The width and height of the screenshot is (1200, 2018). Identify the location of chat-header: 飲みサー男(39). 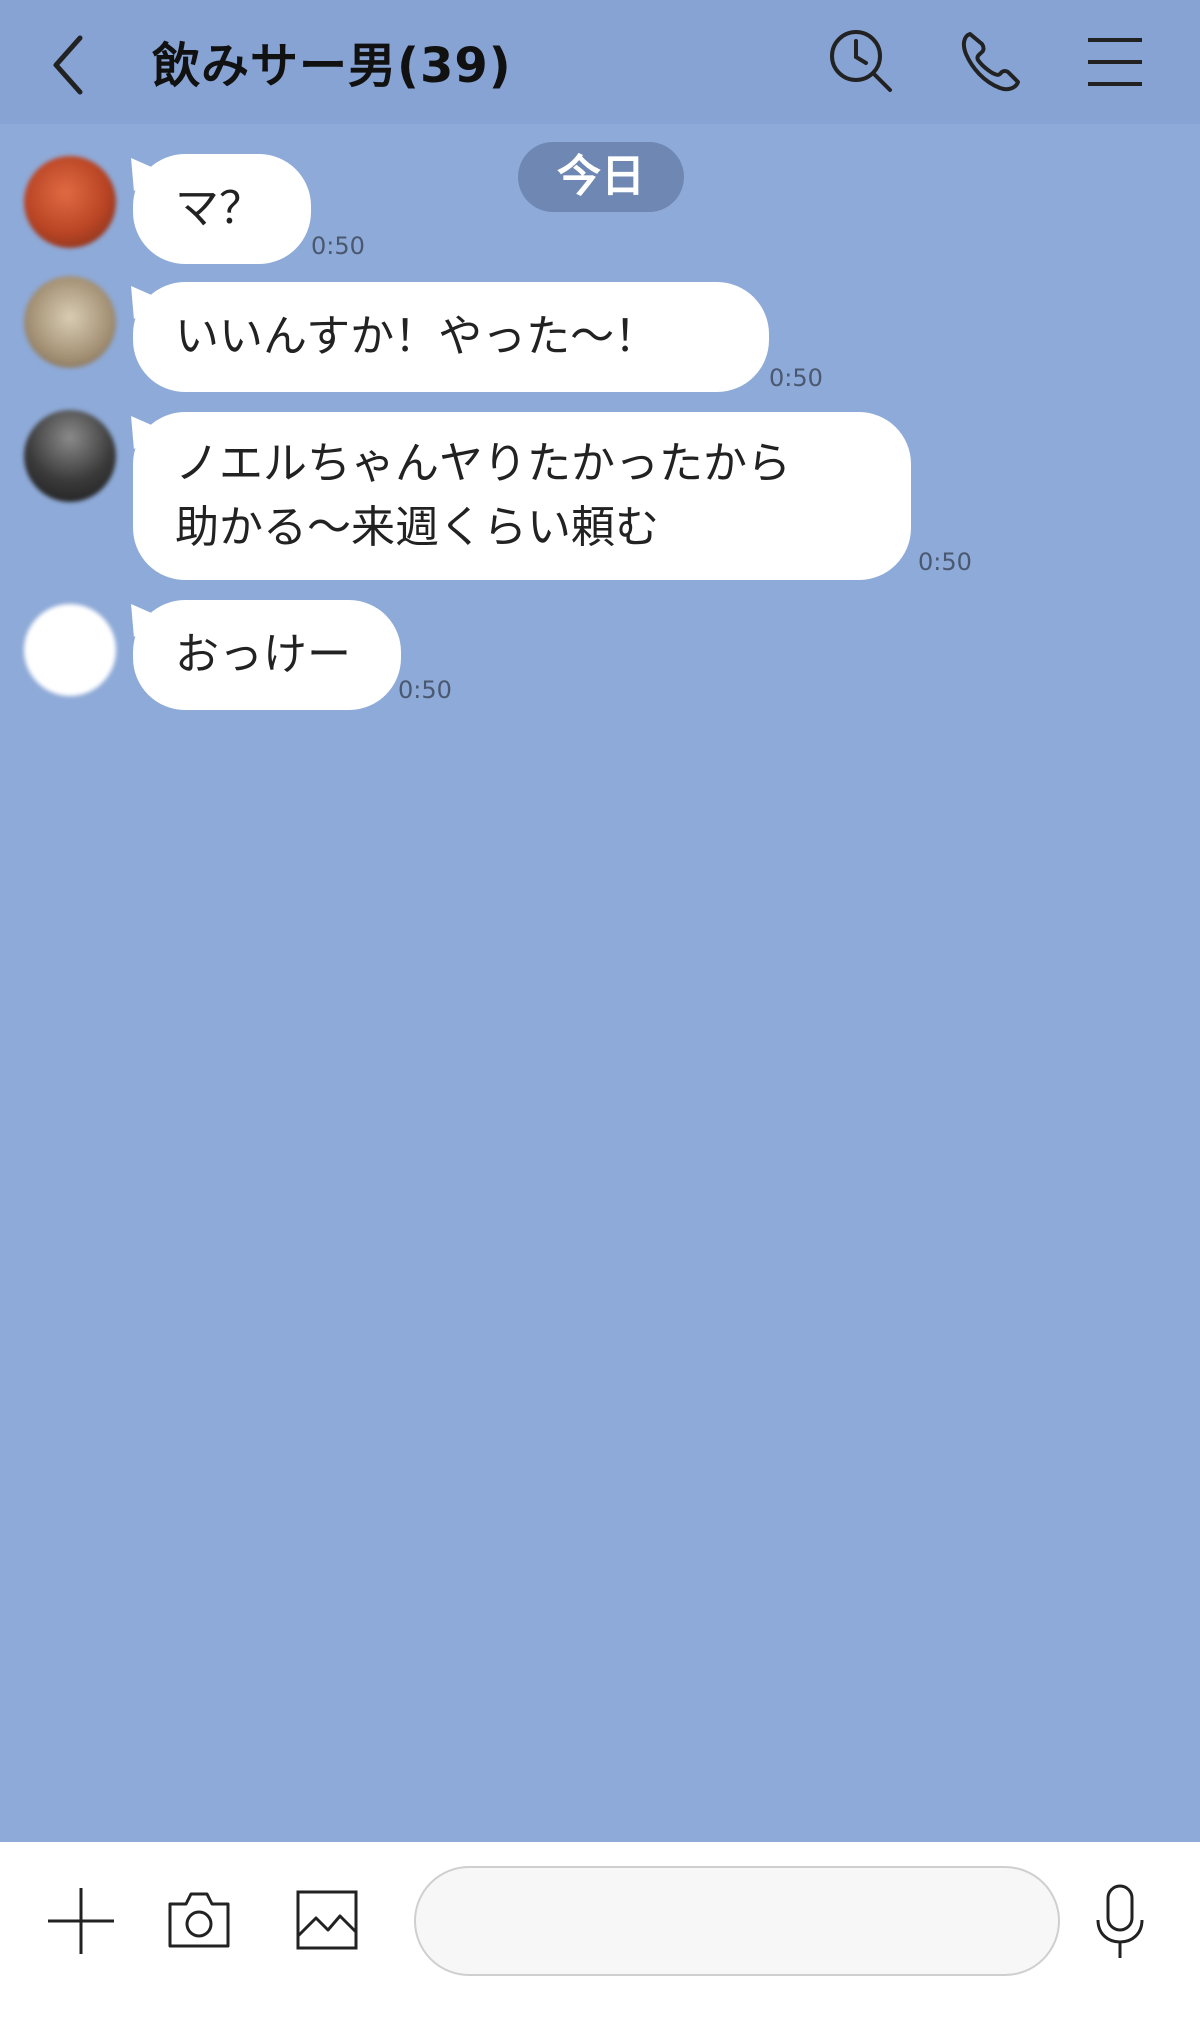
(600, 62).